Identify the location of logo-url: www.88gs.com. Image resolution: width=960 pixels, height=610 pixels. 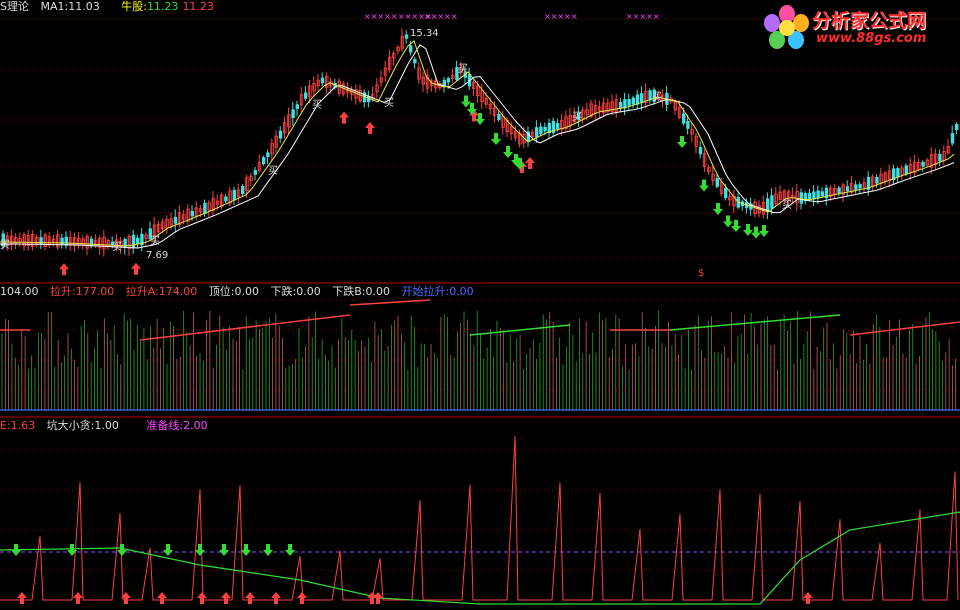
(871, 38).